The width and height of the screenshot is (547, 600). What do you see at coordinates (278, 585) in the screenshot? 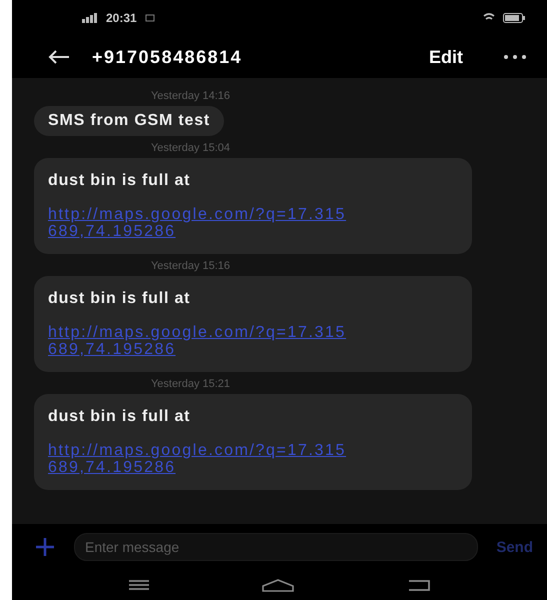
I see `home-icon` at bounding box center [278, 585].